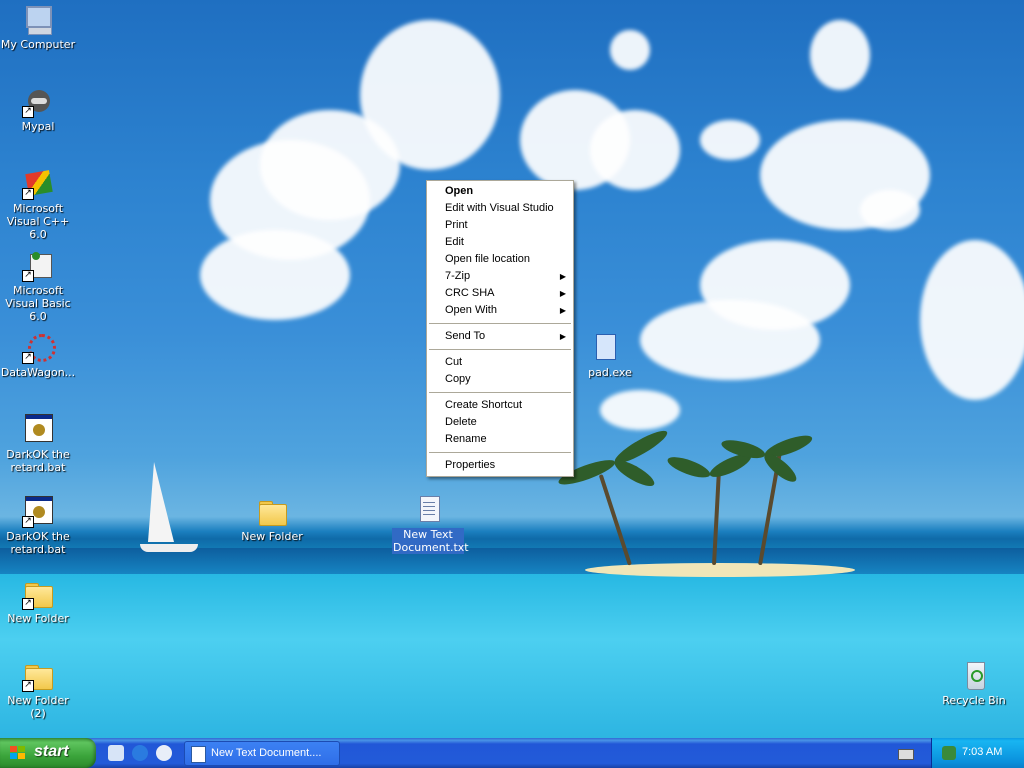 This screenshot has height=768, width=1024. I want to click on menu-item-open: Open, so click(500, 191).